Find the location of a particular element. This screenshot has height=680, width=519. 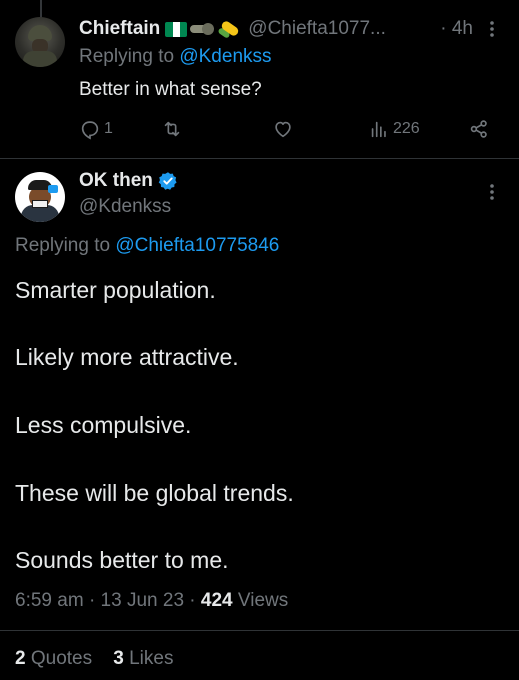

views-icon is located at coordinates (378, 129).